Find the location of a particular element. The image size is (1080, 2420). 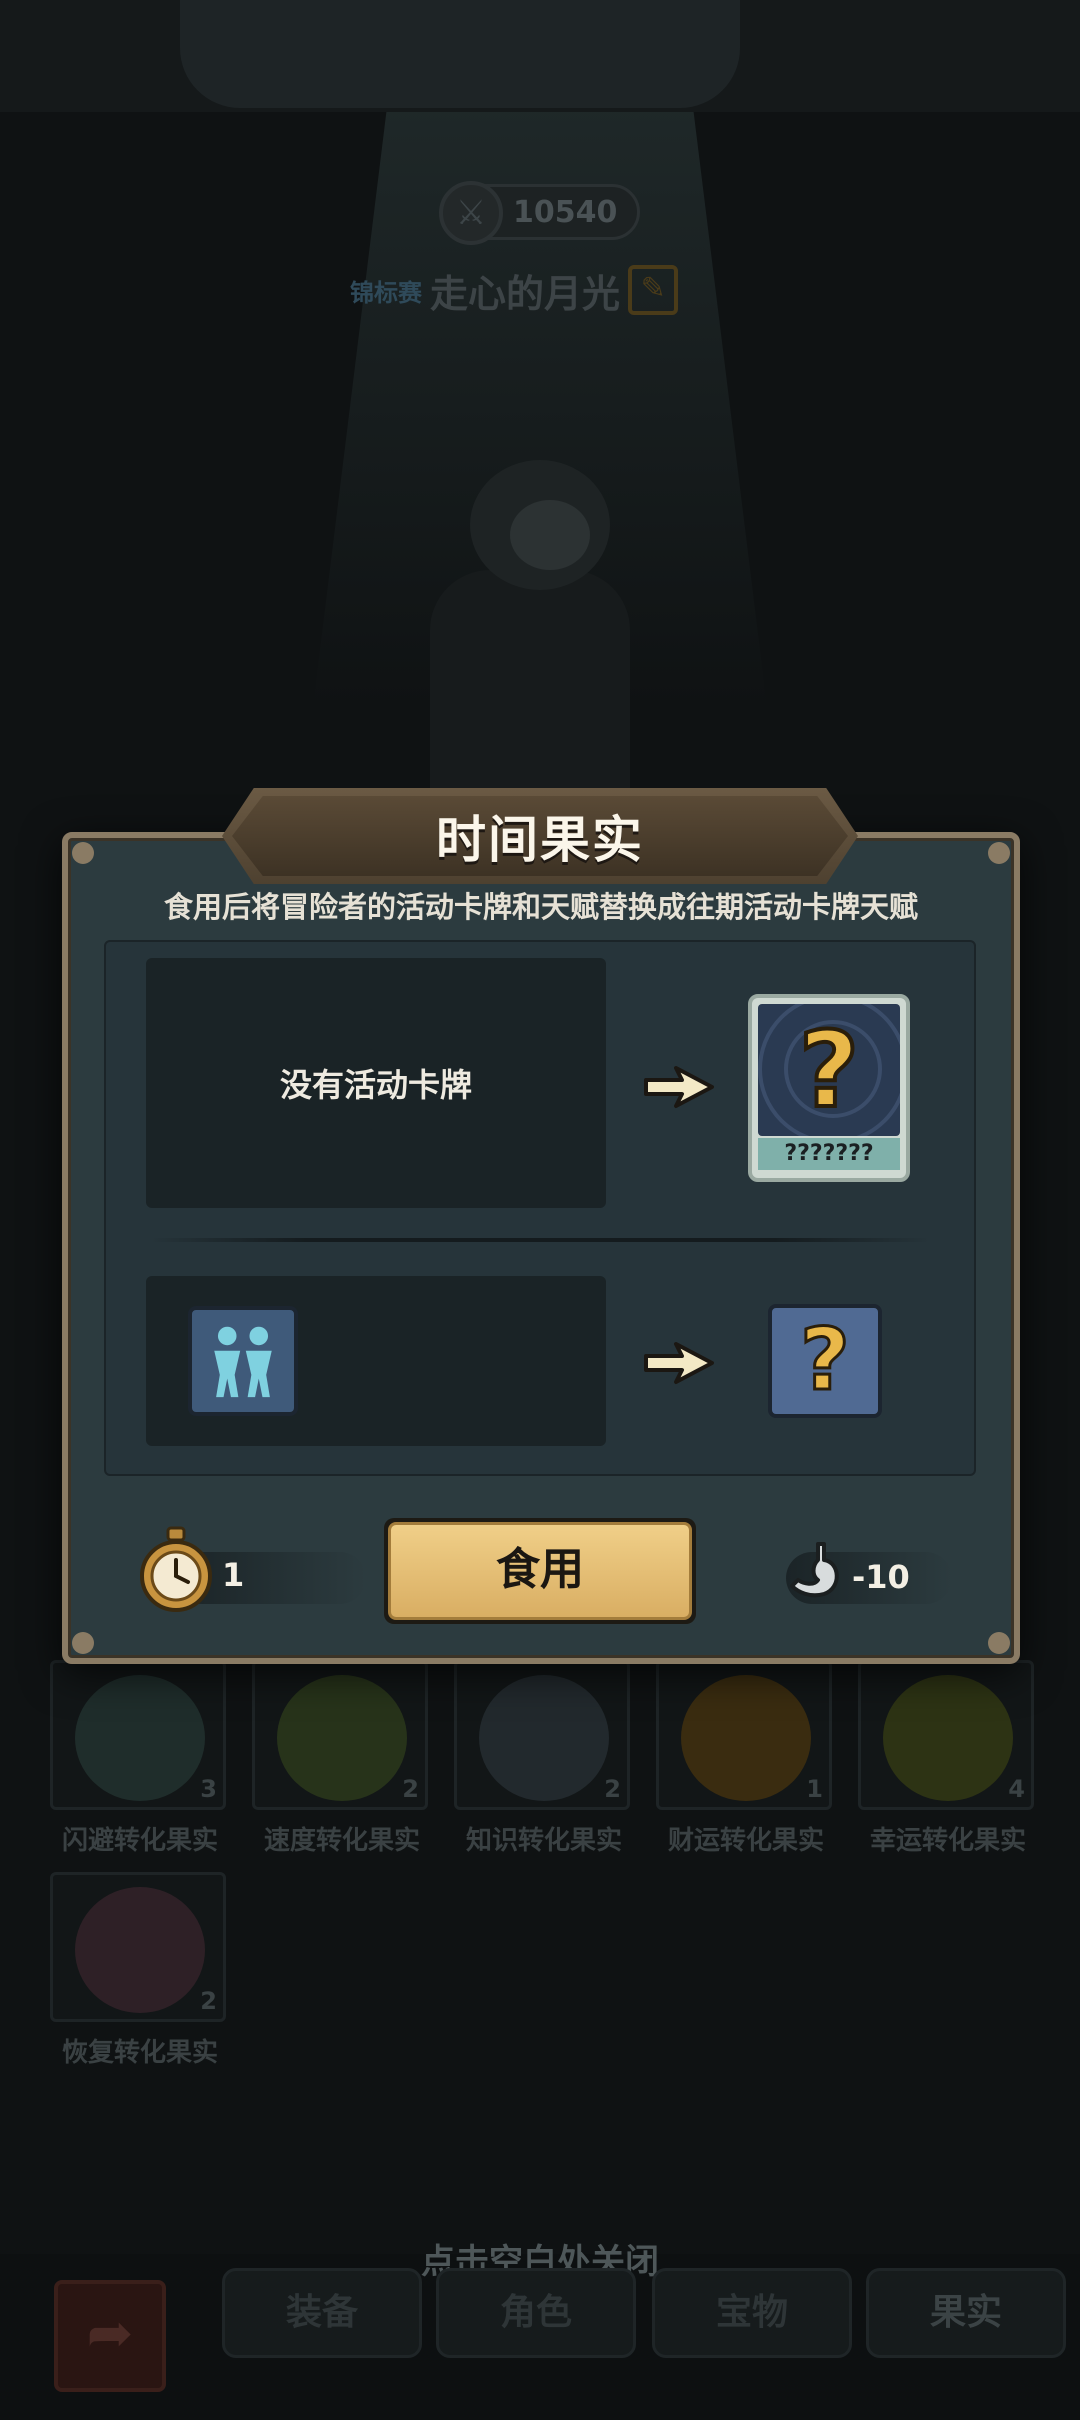

dialog-title-banner: 时间果实 is located at coordinates (540, 836).